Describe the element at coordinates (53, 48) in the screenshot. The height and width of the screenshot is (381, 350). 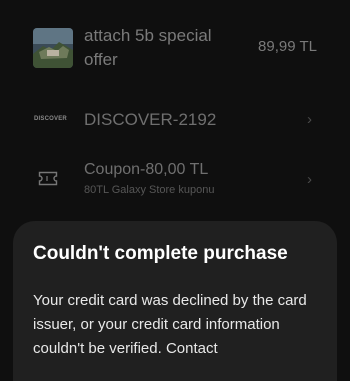
I see `product-thumbnail` at that location.